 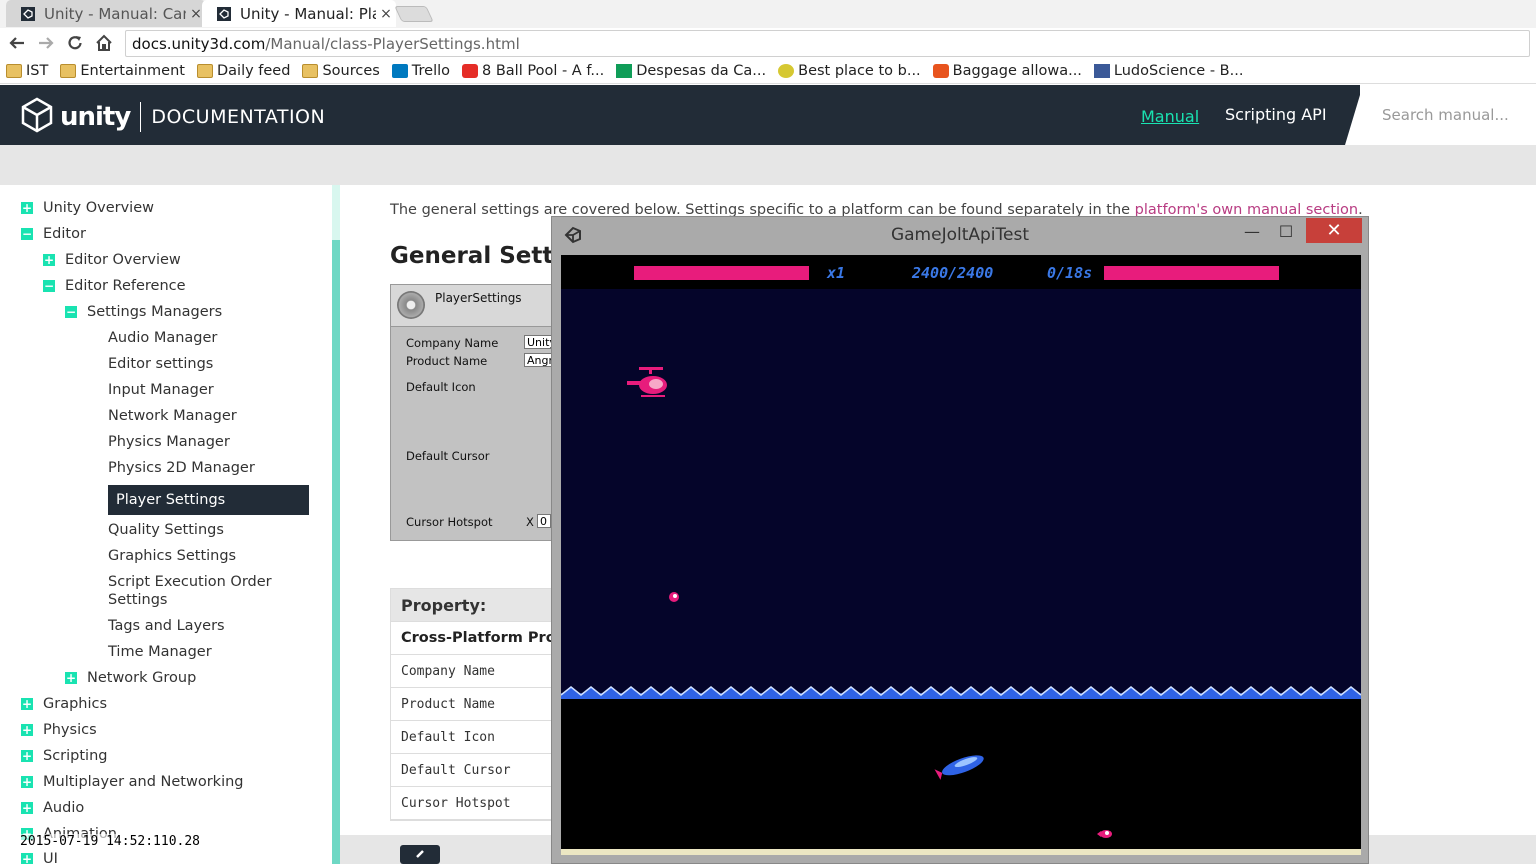 I want to click on url-domain: docs.unity3d.com, so click(x=199, y=43).